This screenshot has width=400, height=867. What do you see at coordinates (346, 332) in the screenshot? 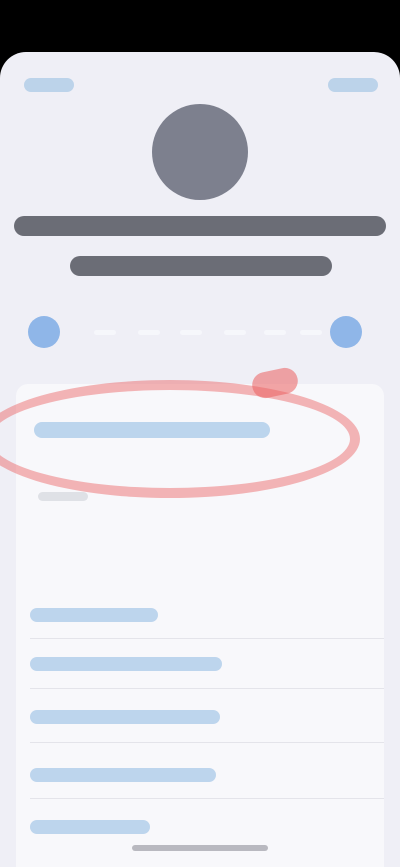
I see `mail-button` at bounding box center [346, 332].